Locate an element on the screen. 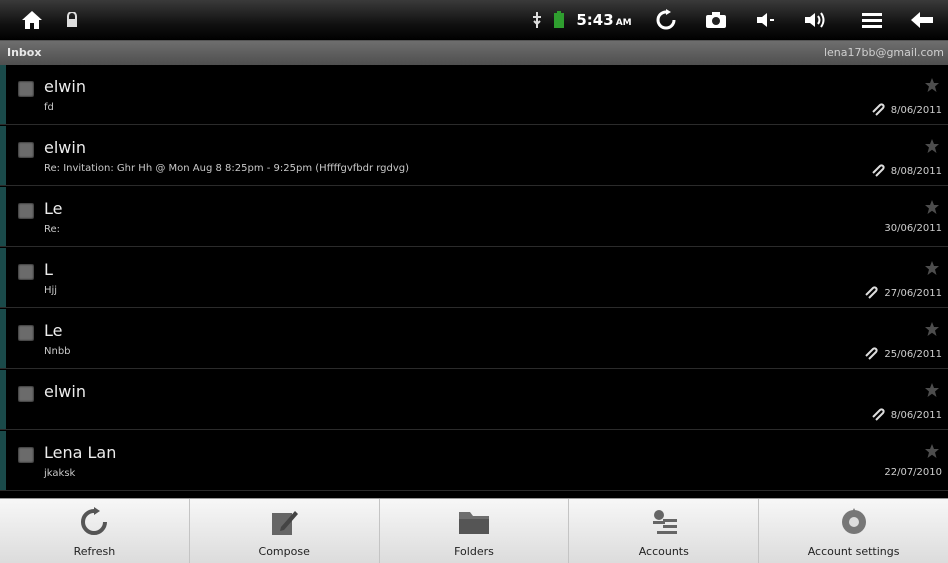 This screenshot has height=563, width=948. account-settings-label: Account settings is located at coordinates (853, 551).